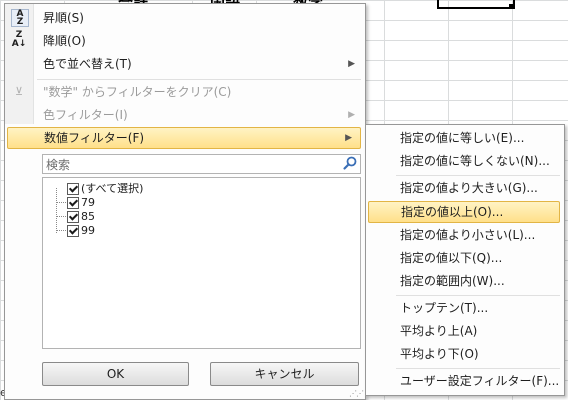 This screenshot has width=568, height=400. I want to click on sort-descending-item: Z A↓ 降順(O), so click(184, 41).